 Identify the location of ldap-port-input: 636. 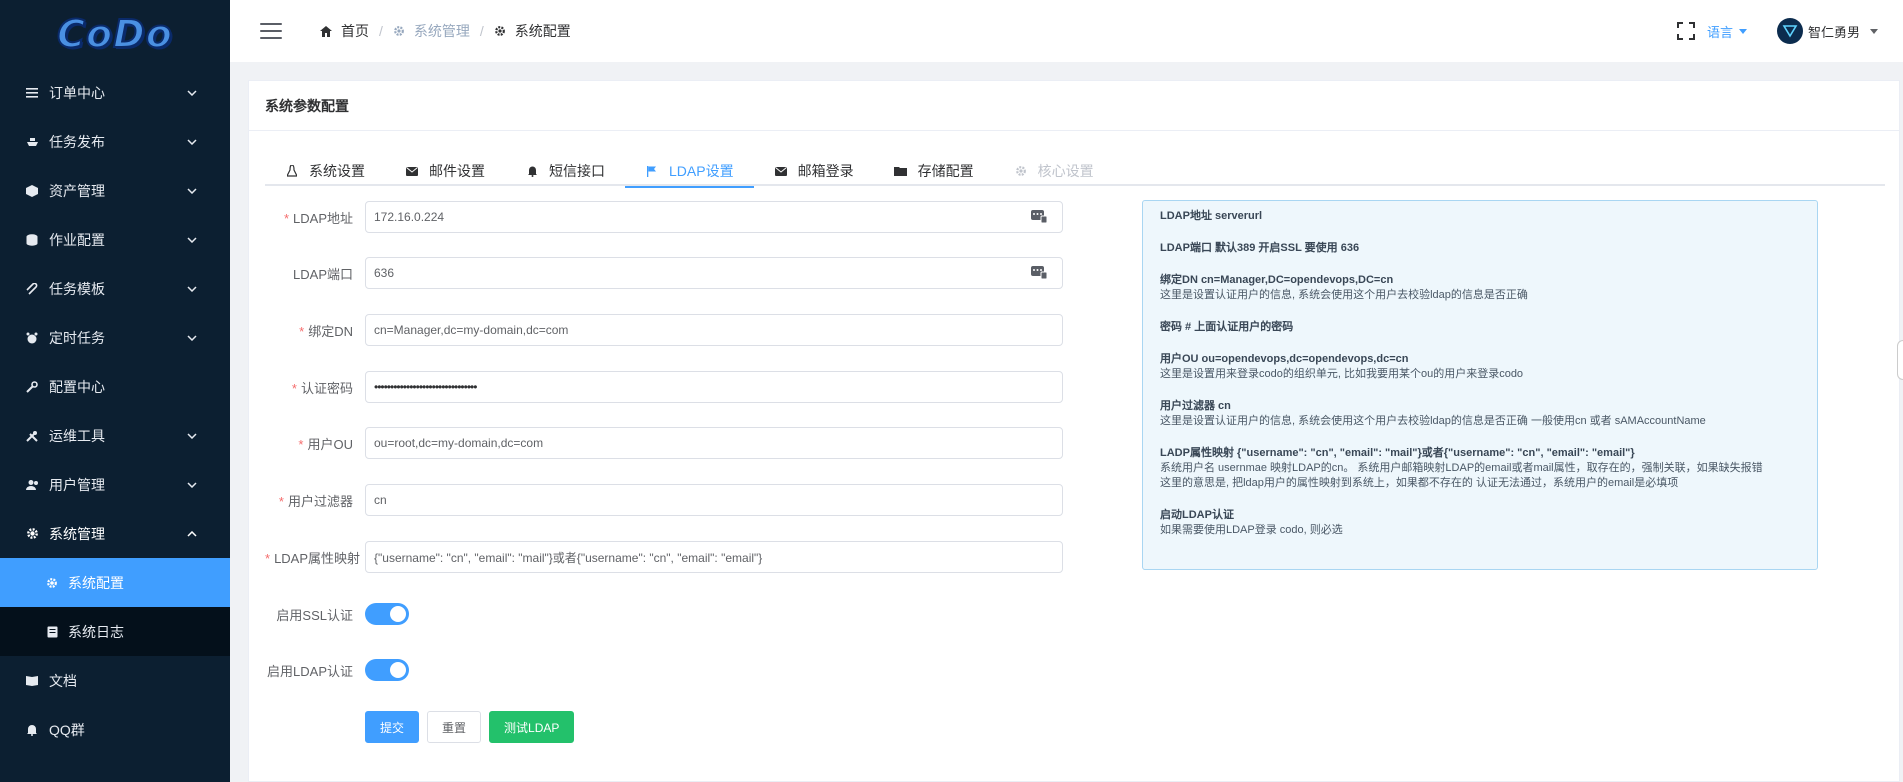
(714, 273).